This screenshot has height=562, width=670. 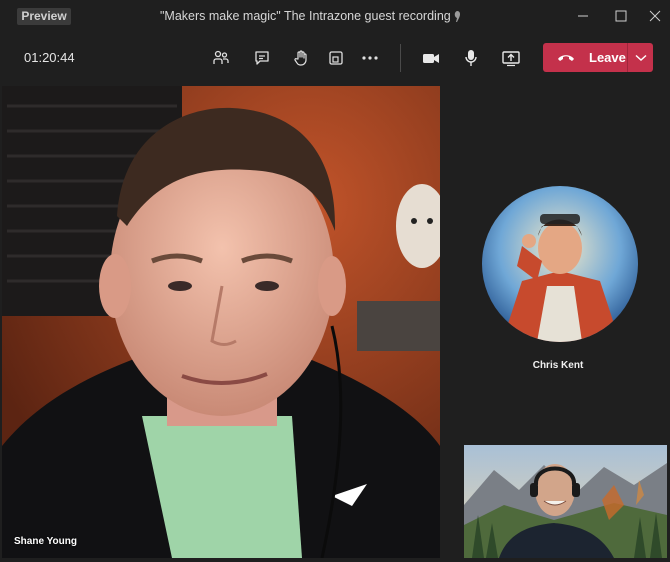 I want to click on raise-hand-button, so click(x=301, y=58).